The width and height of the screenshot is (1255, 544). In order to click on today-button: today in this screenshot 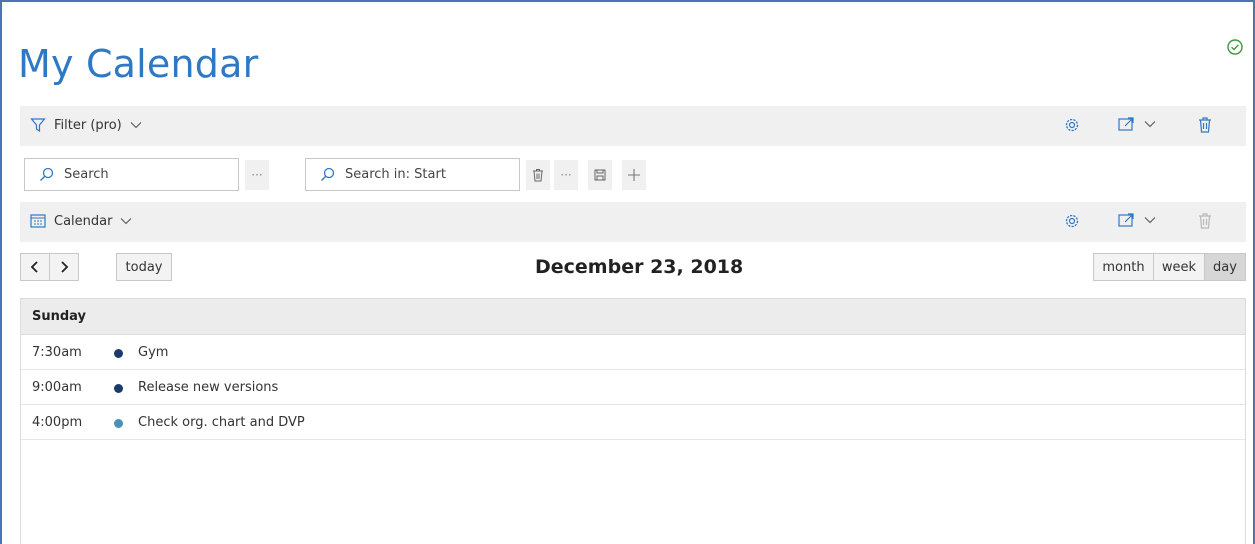, I will do `click(144, 267)`.